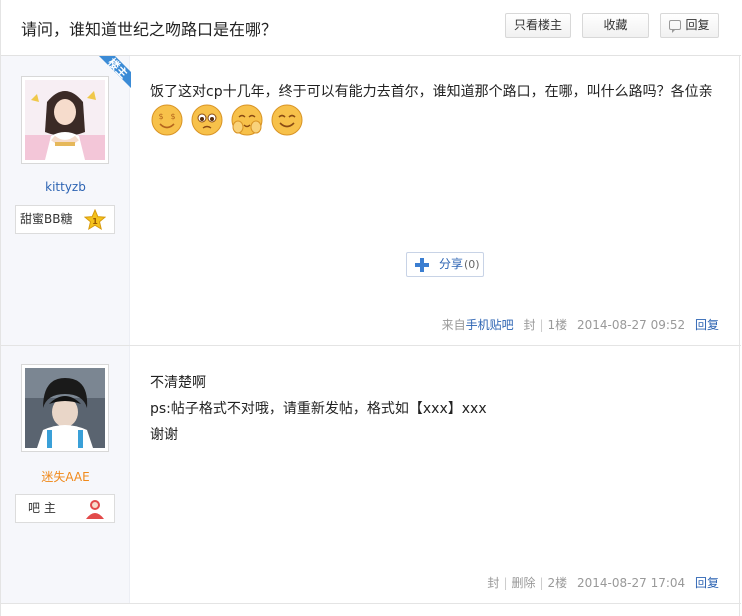 The height and width of the screenshot is (616, 742). Describe the element at coordinates (247, 120) in the screenshot. I see `shy-hands-emoticon` at that location.